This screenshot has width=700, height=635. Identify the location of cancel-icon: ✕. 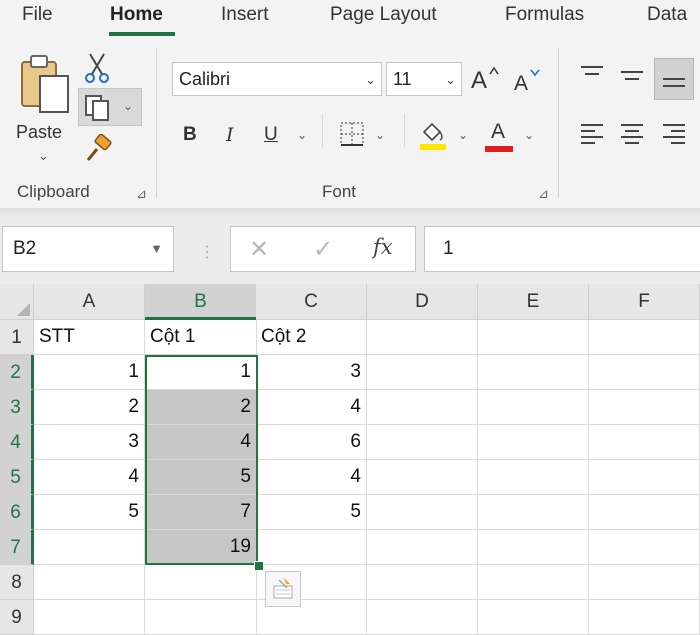
(259, 249).